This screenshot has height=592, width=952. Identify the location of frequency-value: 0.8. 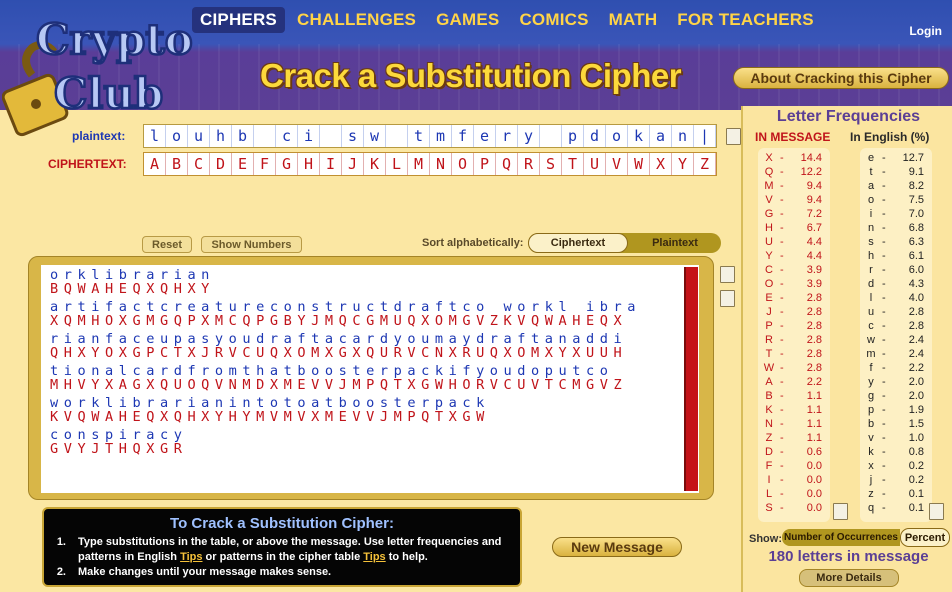
(916, 452).